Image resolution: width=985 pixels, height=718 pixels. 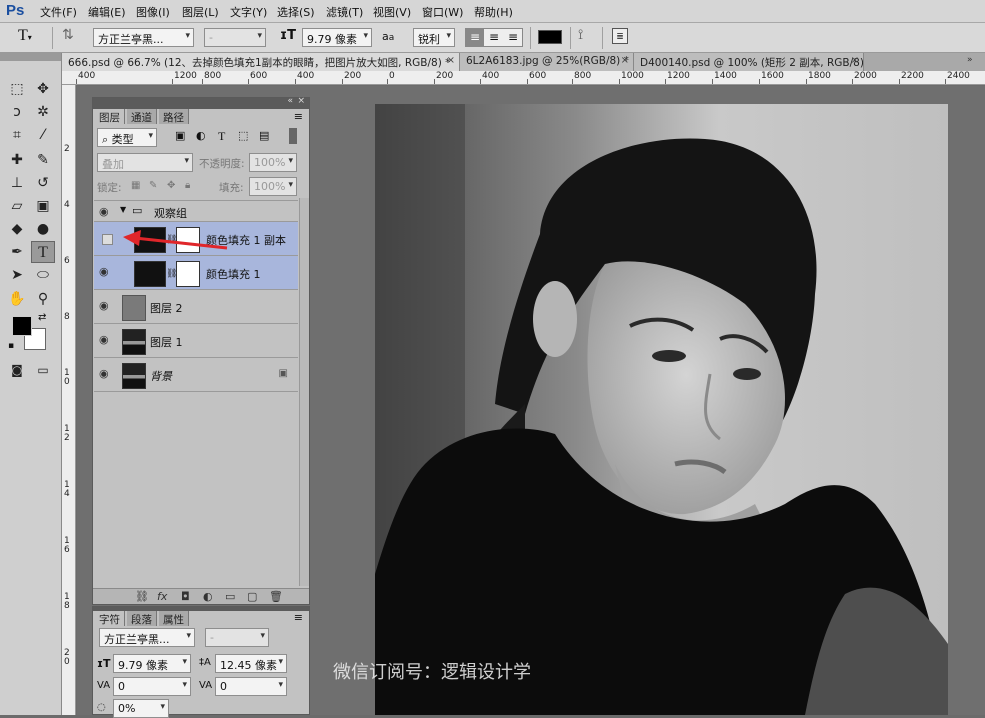 I want to click on group-expand-icon: ▼, so click(x=123, y=209).